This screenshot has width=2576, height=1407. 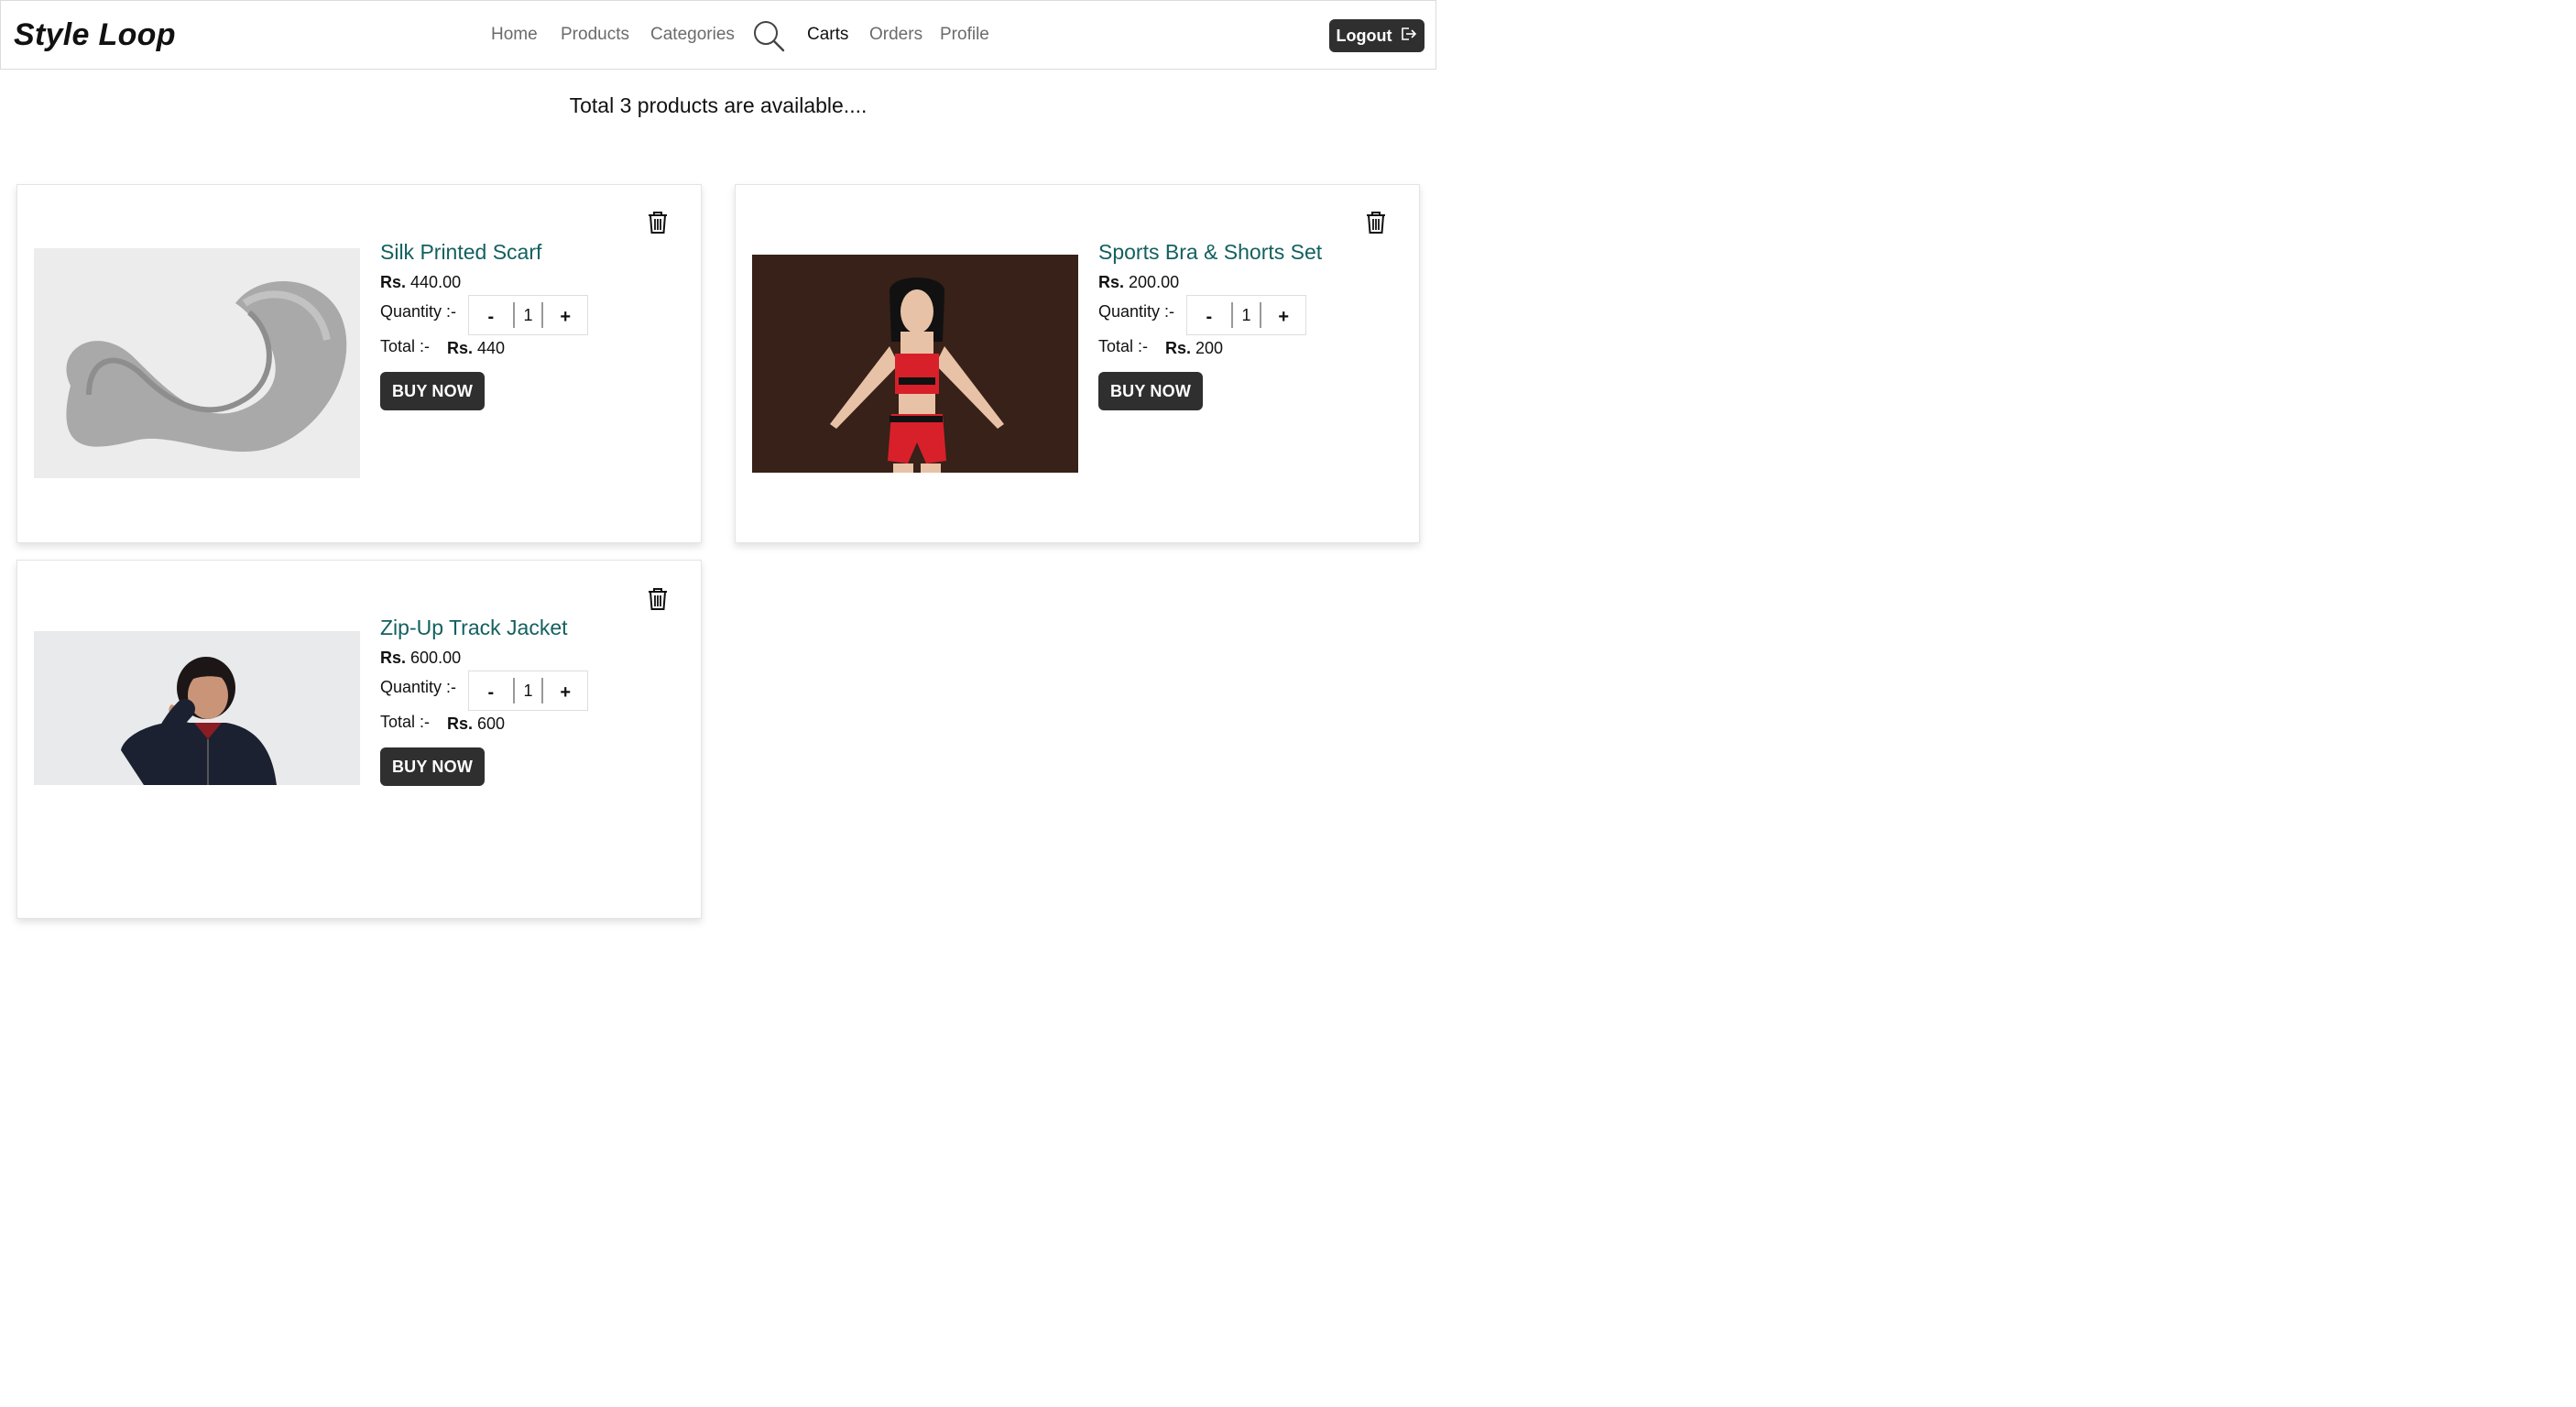 What do you see at coordinates (436, 282) in the screenshot?
I see `price-value: 440.00` at bounding box center [436, 282].